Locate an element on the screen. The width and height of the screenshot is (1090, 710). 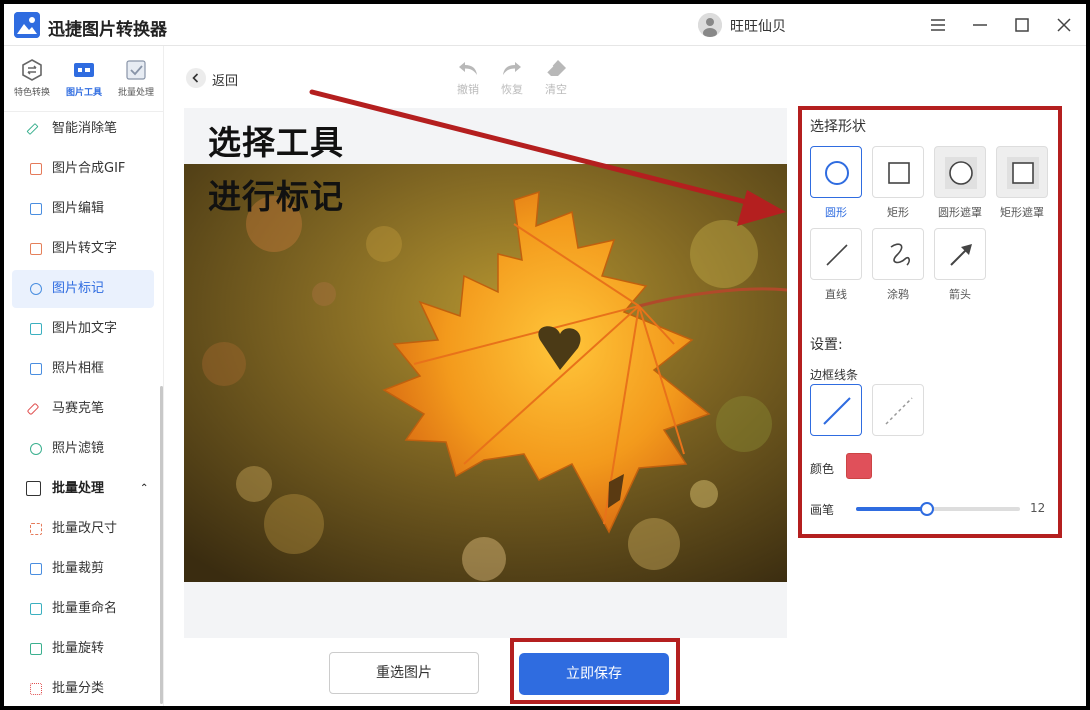
sidebar-item-label: 图片合成GIF is located at coordinates (89, 168).